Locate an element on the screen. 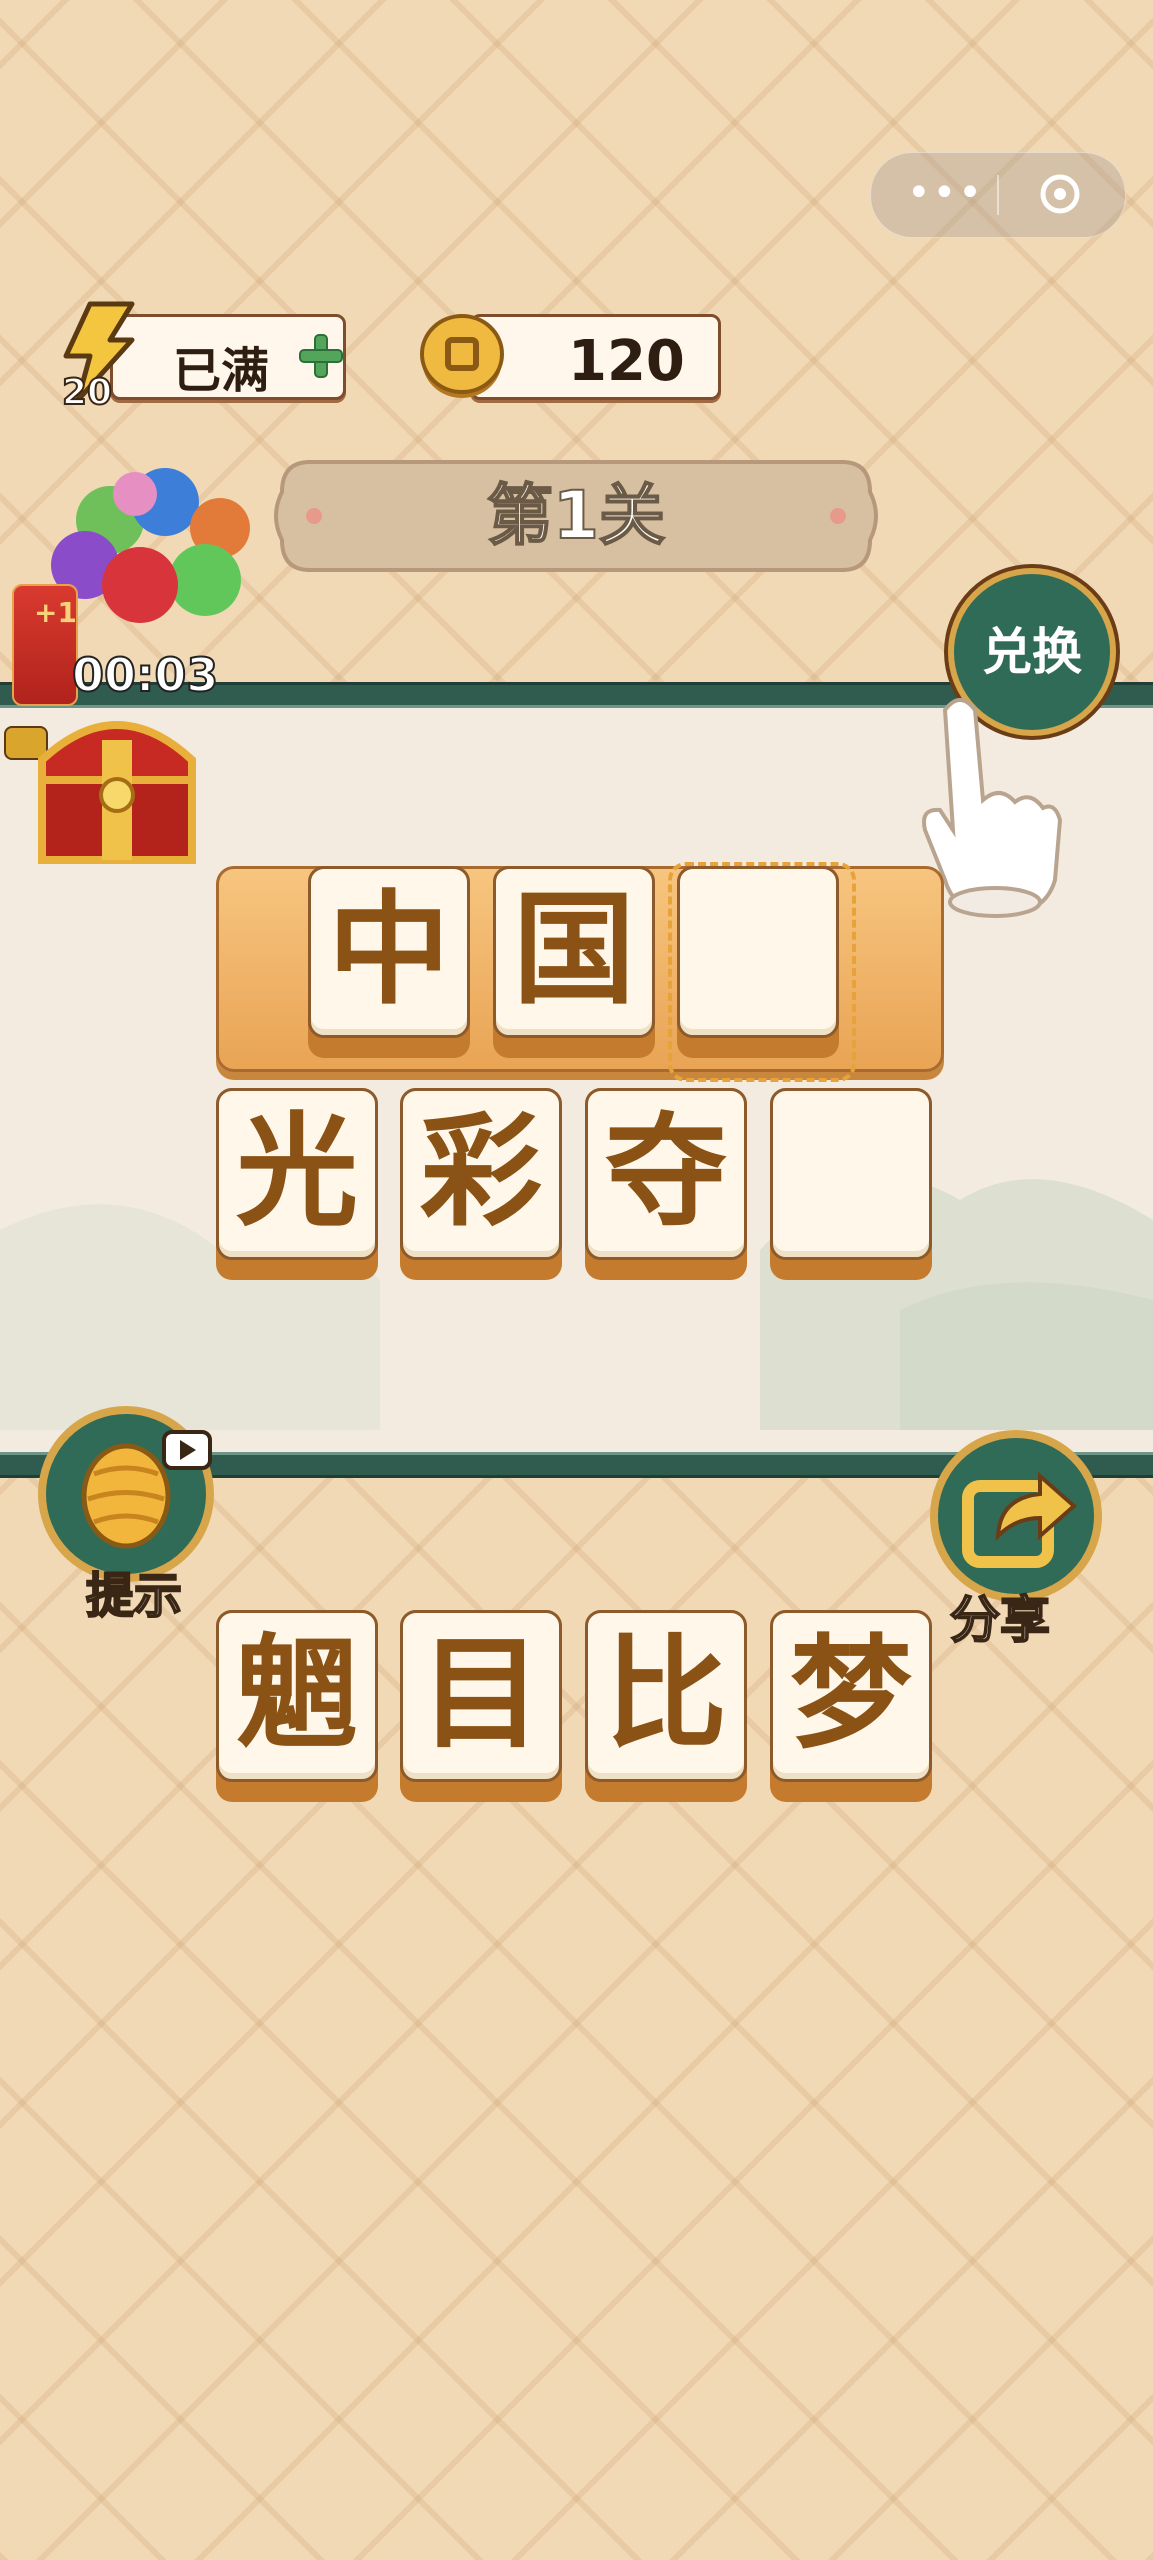 The height and width of the screenshot is (2560, 1153). tile-char: 比 is located at coordinates (666, 1694).